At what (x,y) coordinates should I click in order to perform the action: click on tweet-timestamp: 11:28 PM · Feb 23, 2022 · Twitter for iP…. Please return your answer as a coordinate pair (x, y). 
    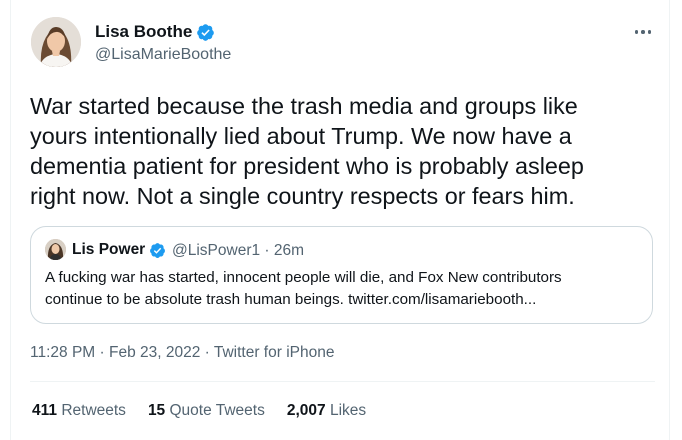
    Looking at the image, I should click on (182, 353).